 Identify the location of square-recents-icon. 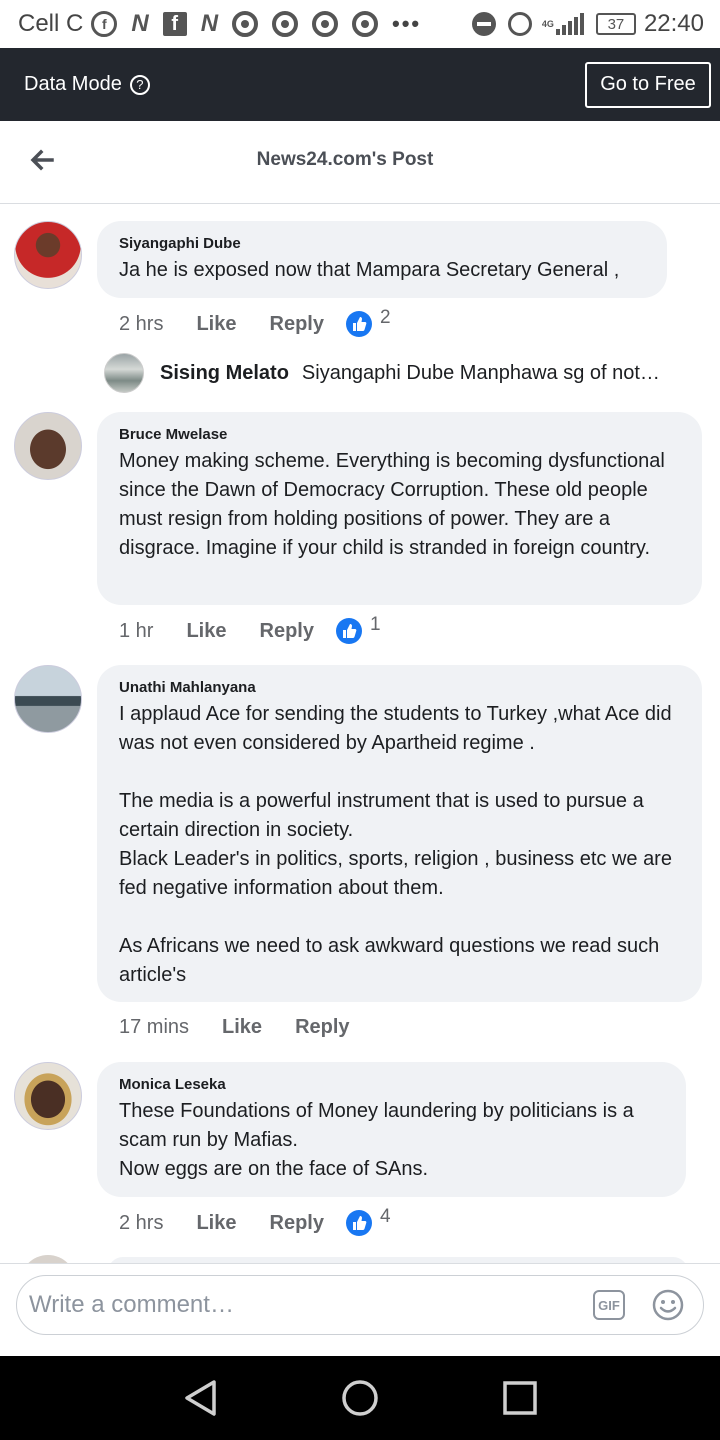
(520, 1398).